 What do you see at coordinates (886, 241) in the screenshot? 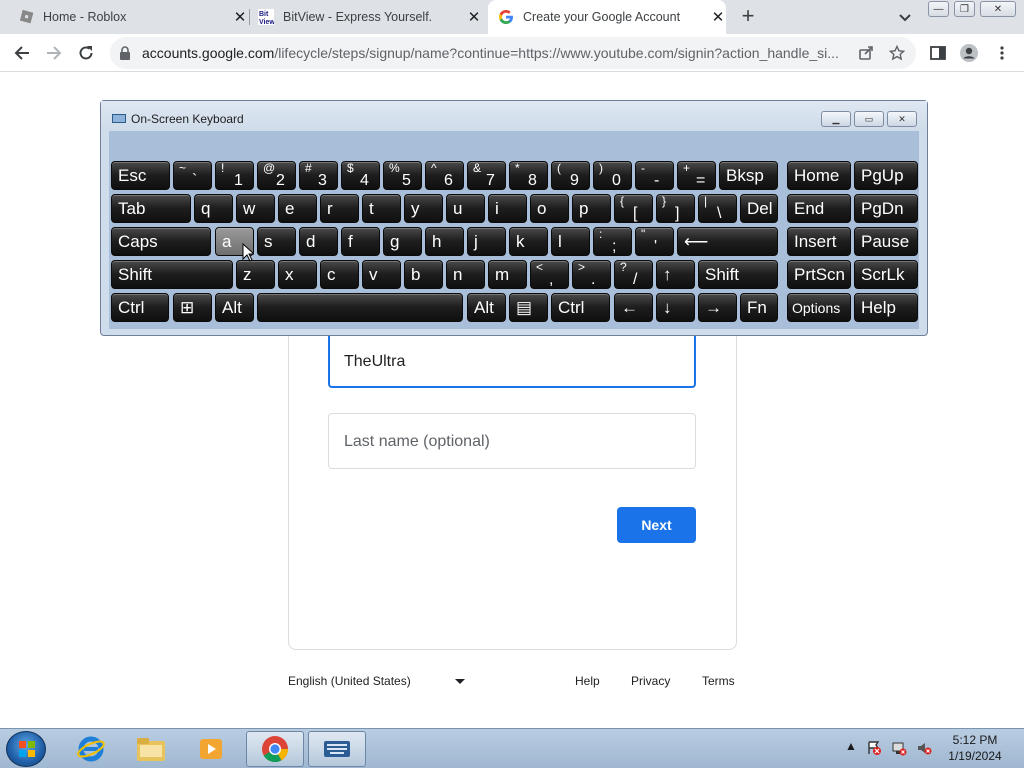
I see `key-pause: Pause` at bounding box center [886, 241].